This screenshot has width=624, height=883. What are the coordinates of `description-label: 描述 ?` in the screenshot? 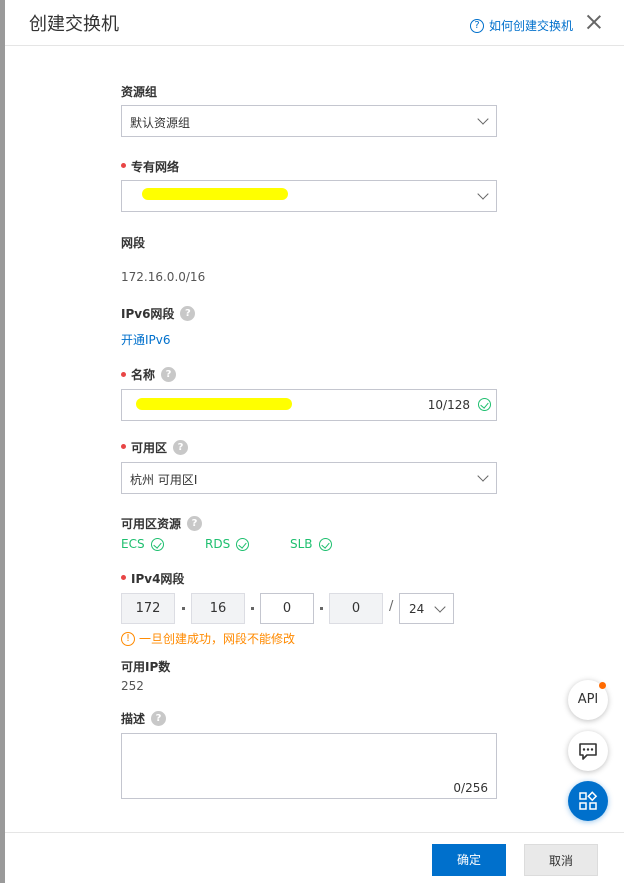 It's located at (144, 718).